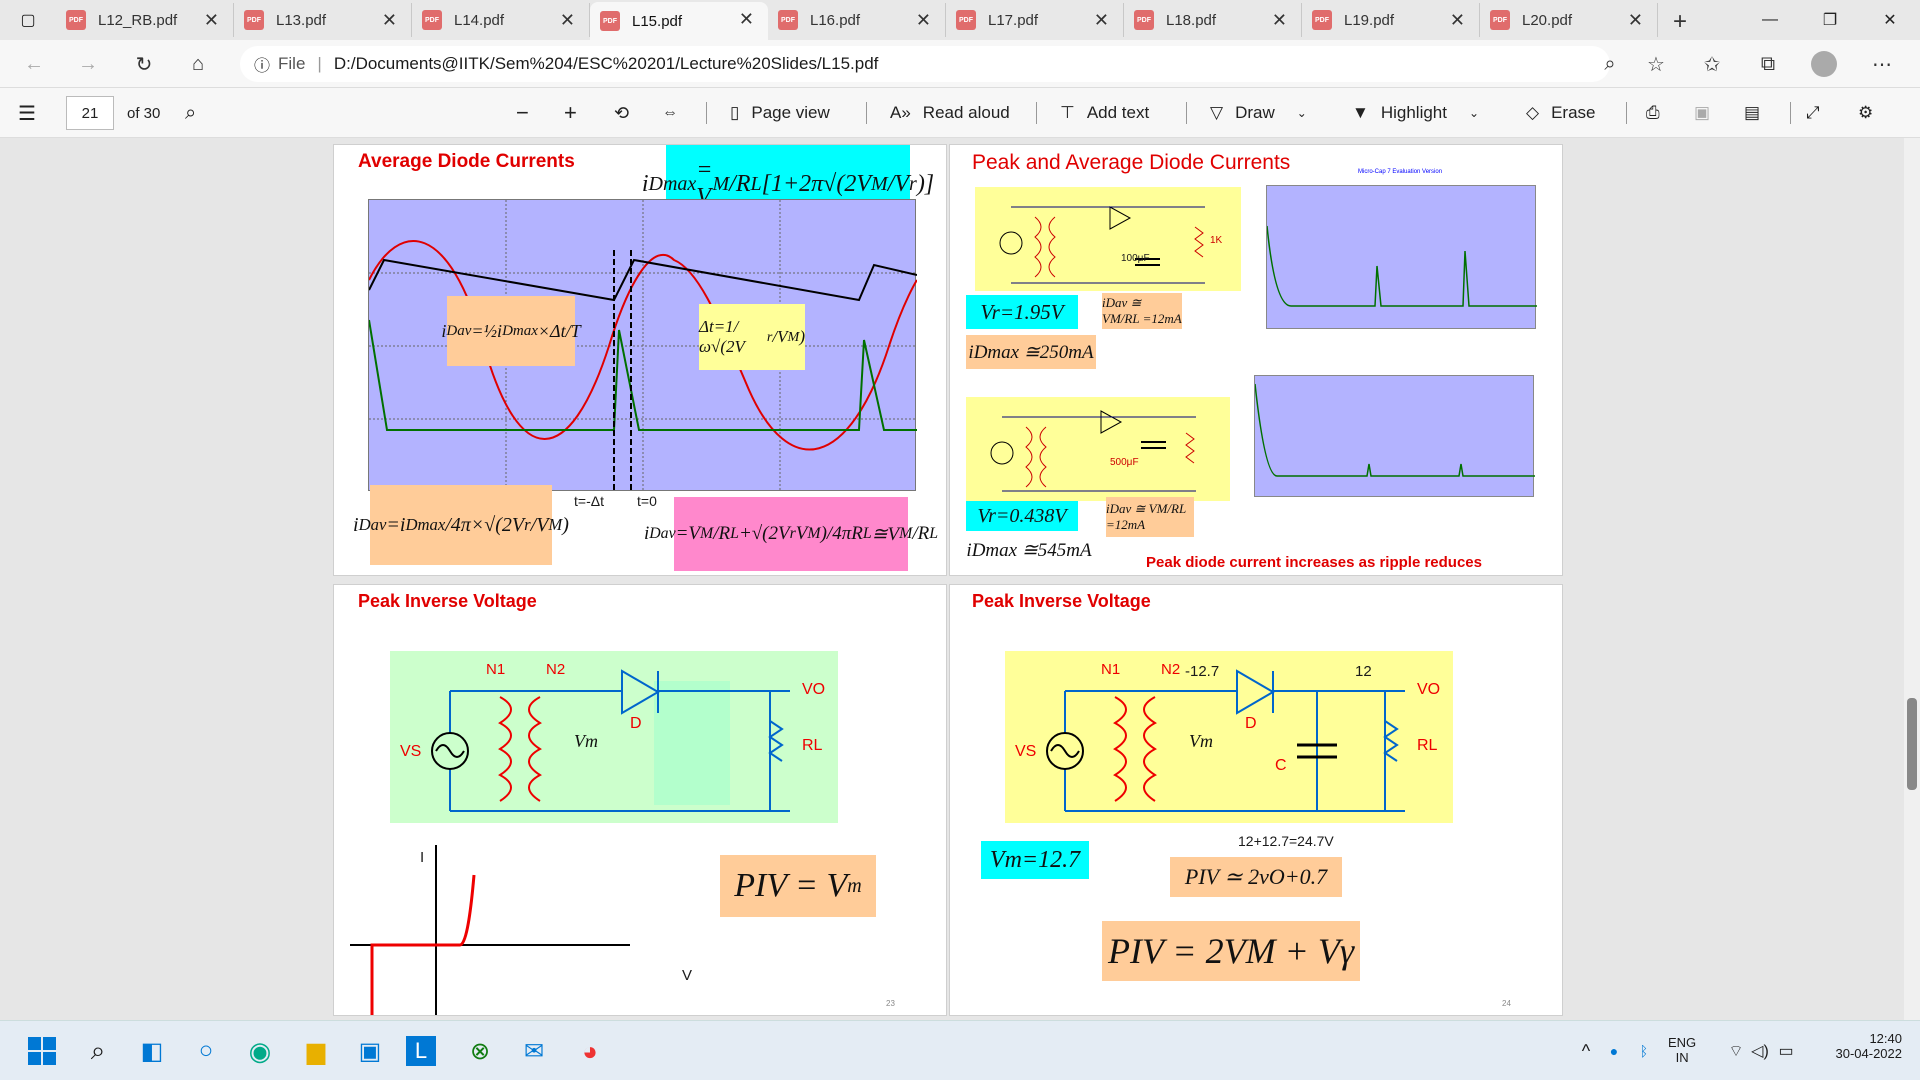  I want to click on edge-icon: ◉, so click(260, 1051).